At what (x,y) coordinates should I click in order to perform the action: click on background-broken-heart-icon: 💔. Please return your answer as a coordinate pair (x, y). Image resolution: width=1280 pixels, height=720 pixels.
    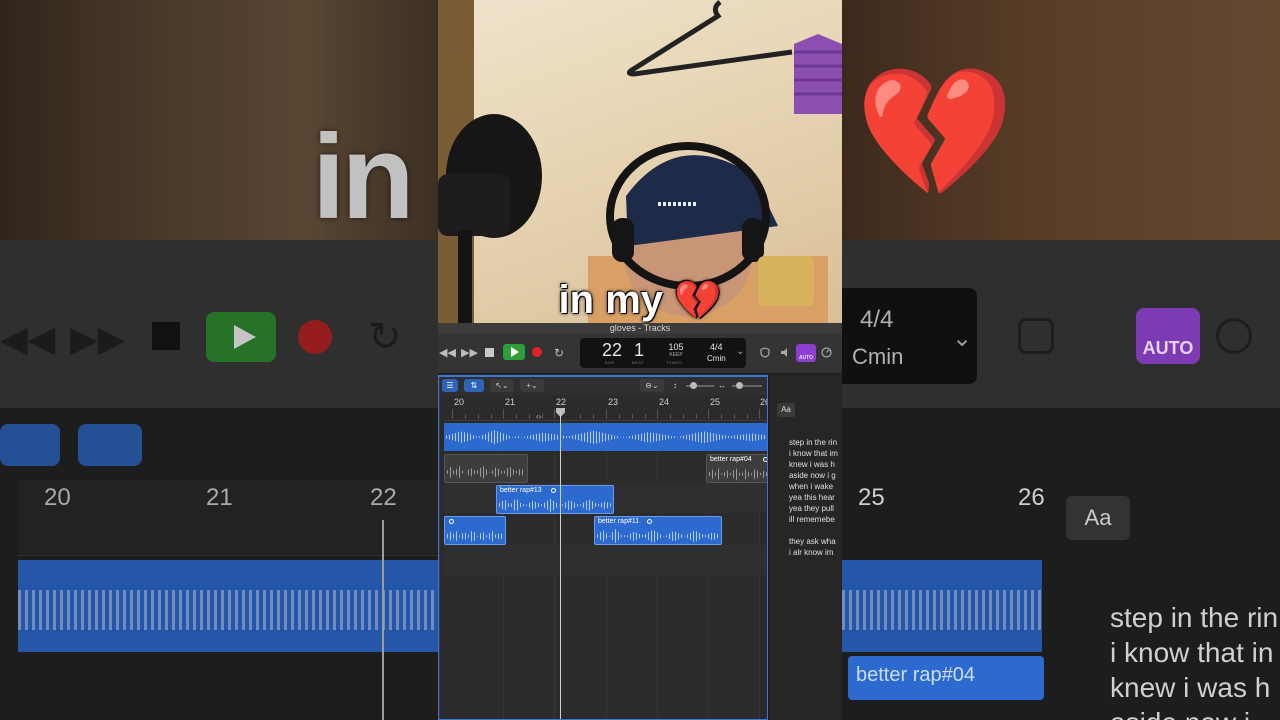
    Looking at the image, I should click on (935, 133).